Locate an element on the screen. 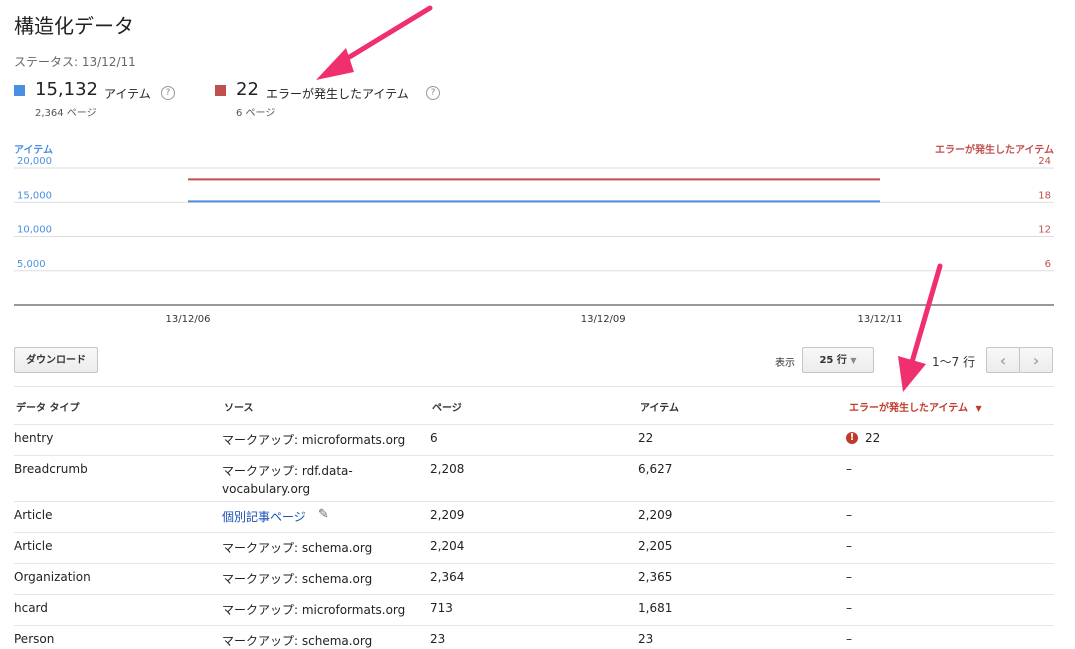  items-count: 15,132 is located at coordinates (66, 89).